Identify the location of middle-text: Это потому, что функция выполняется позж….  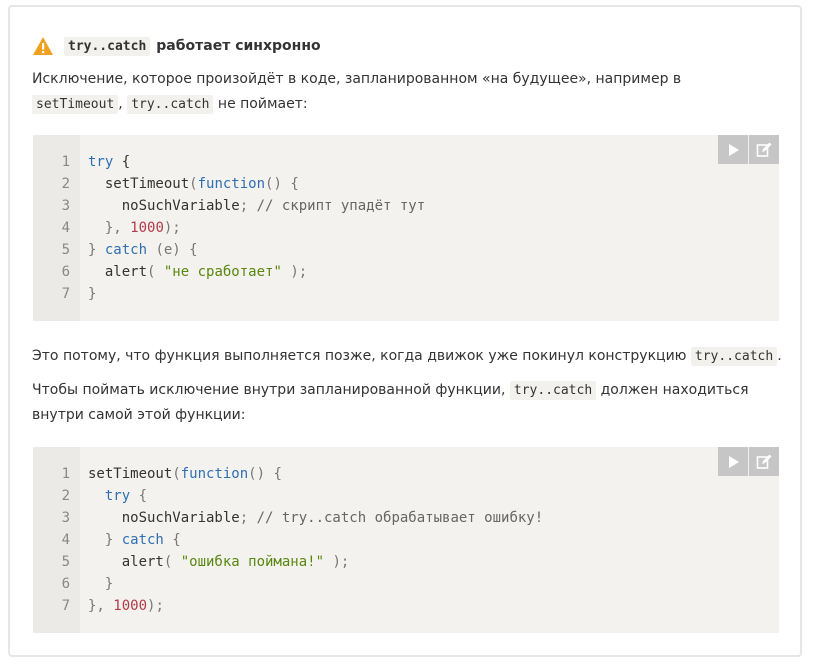
(359, 356).